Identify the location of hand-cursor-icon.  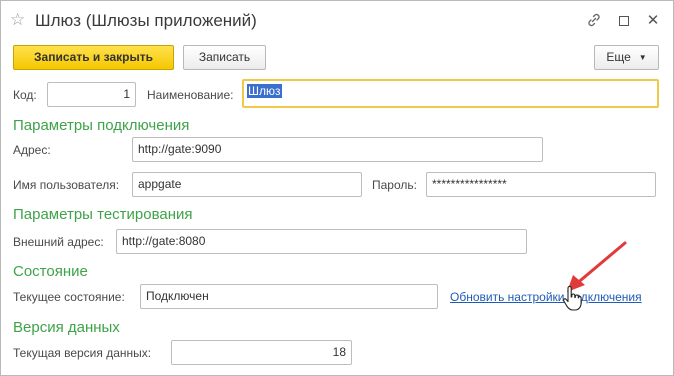
(572, 298).